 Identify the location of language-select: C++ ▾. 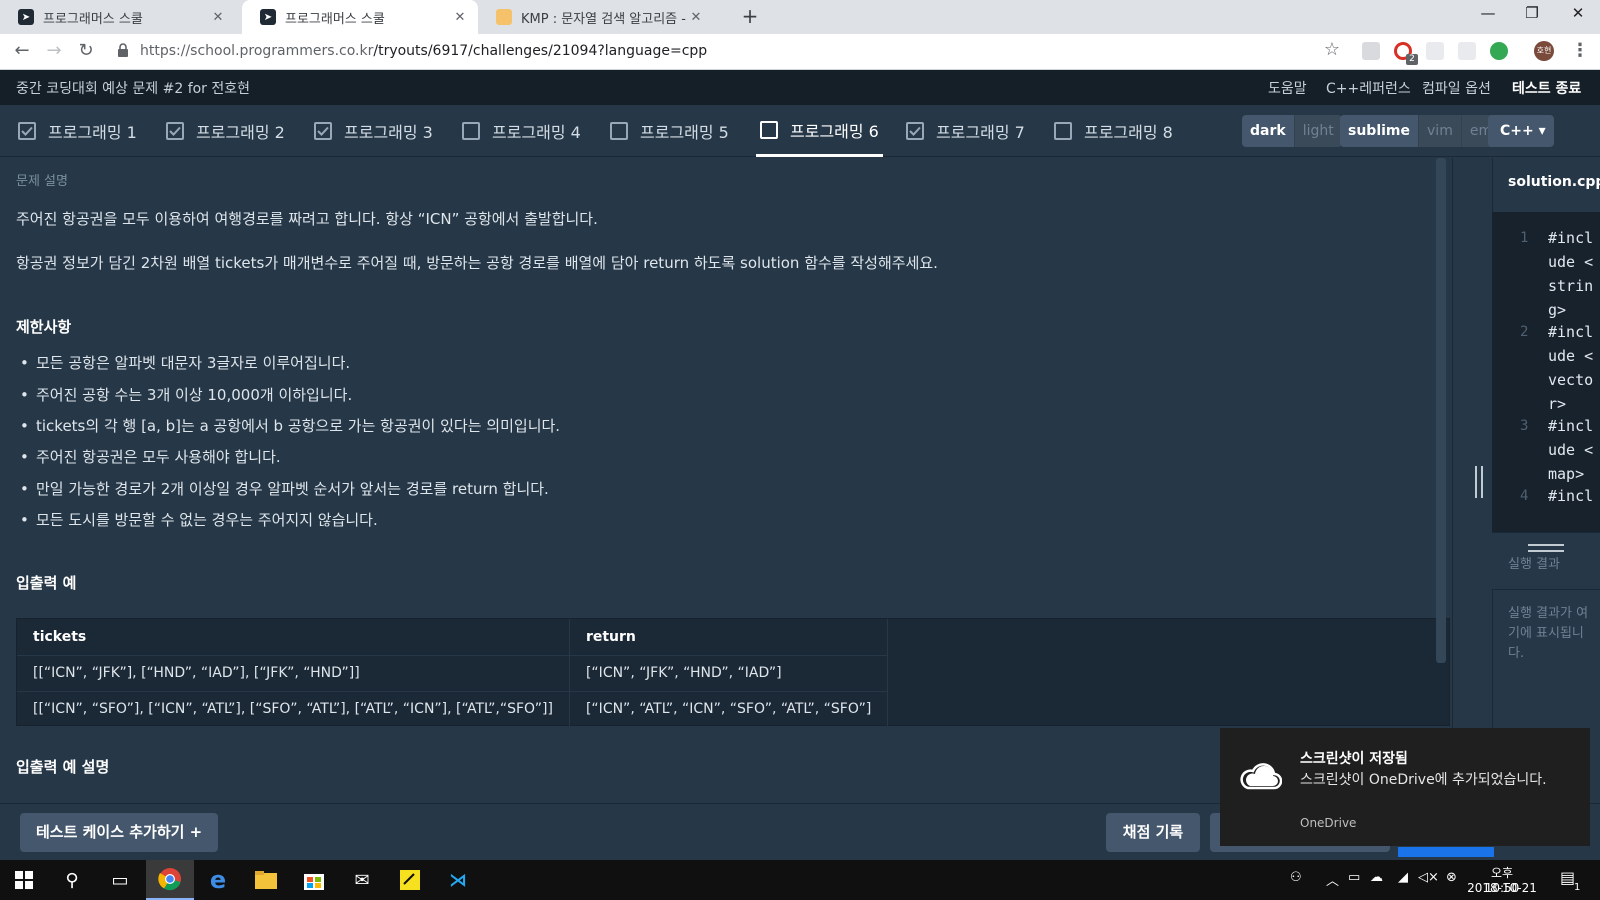
(1521, 131).